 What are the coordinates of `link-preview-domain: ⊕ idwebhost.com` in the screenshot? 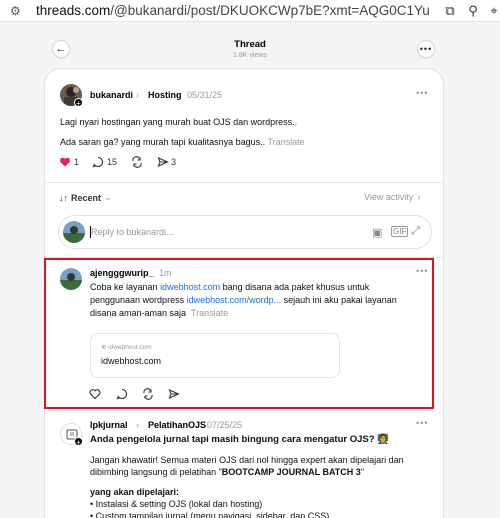 It's located at (126, 347).